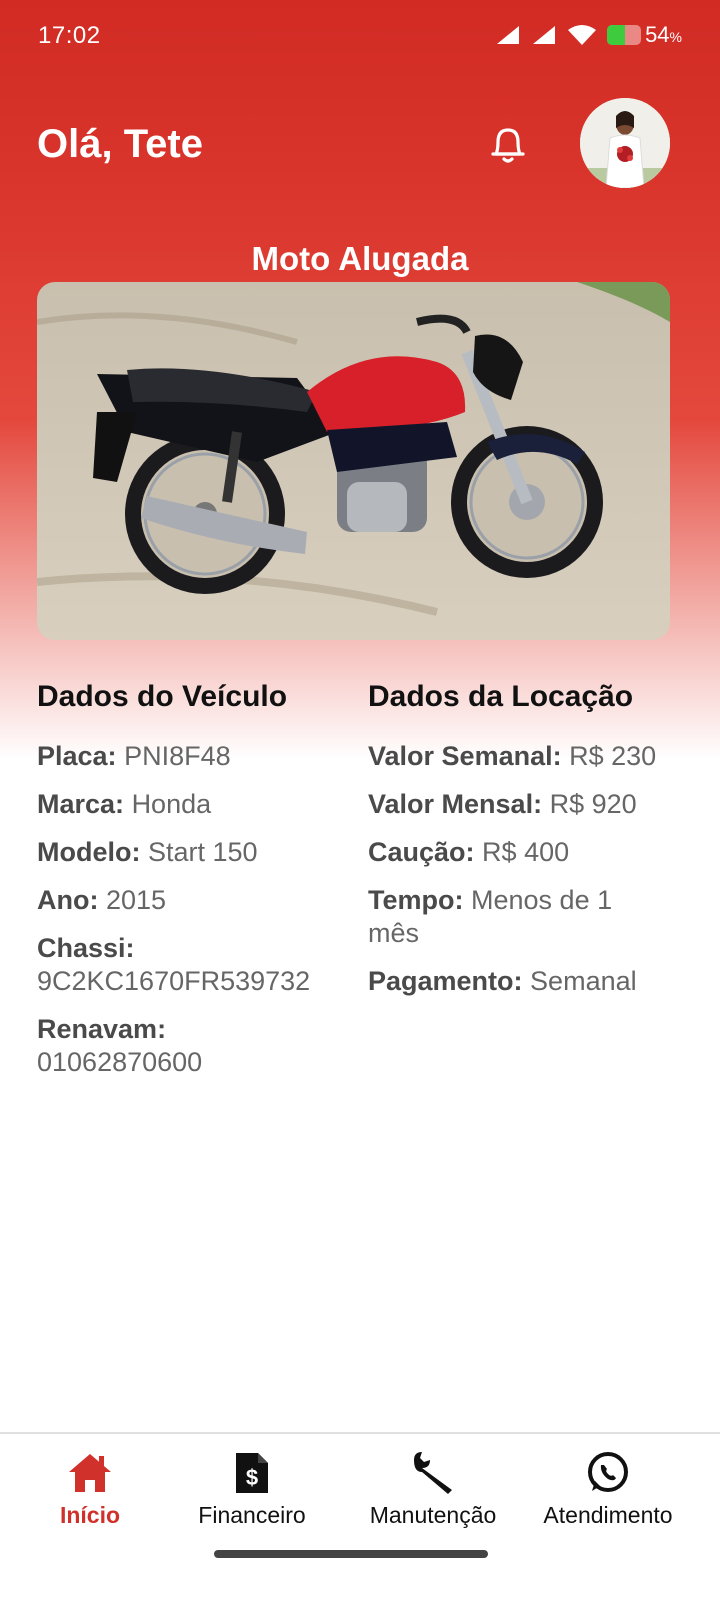  What do you see at coordinates (252, 1515) in the screenshot?
I see `nav-label-financeiro: Financeiro` at bounding box center [252, 1515].